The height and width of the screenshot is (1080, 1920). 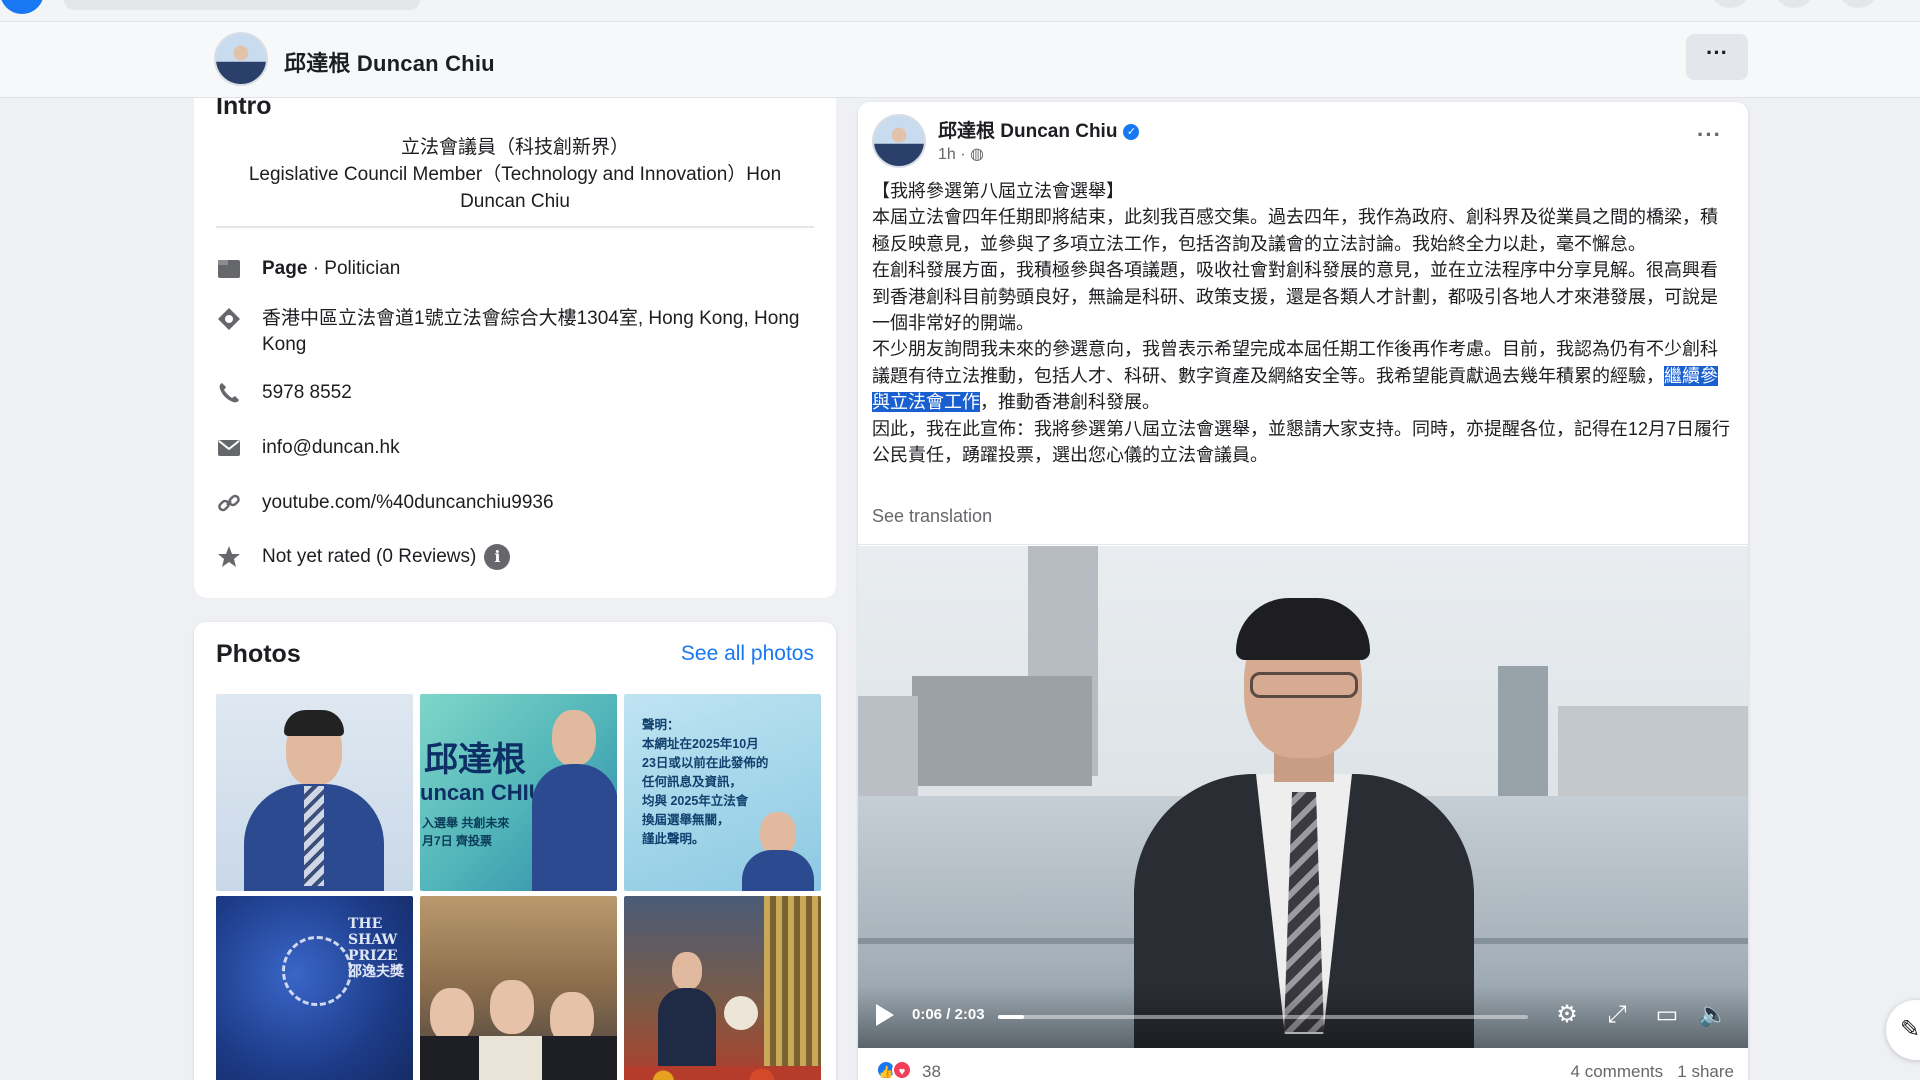 I want to click on photos-title: Photos, so click(x=258, y=654).